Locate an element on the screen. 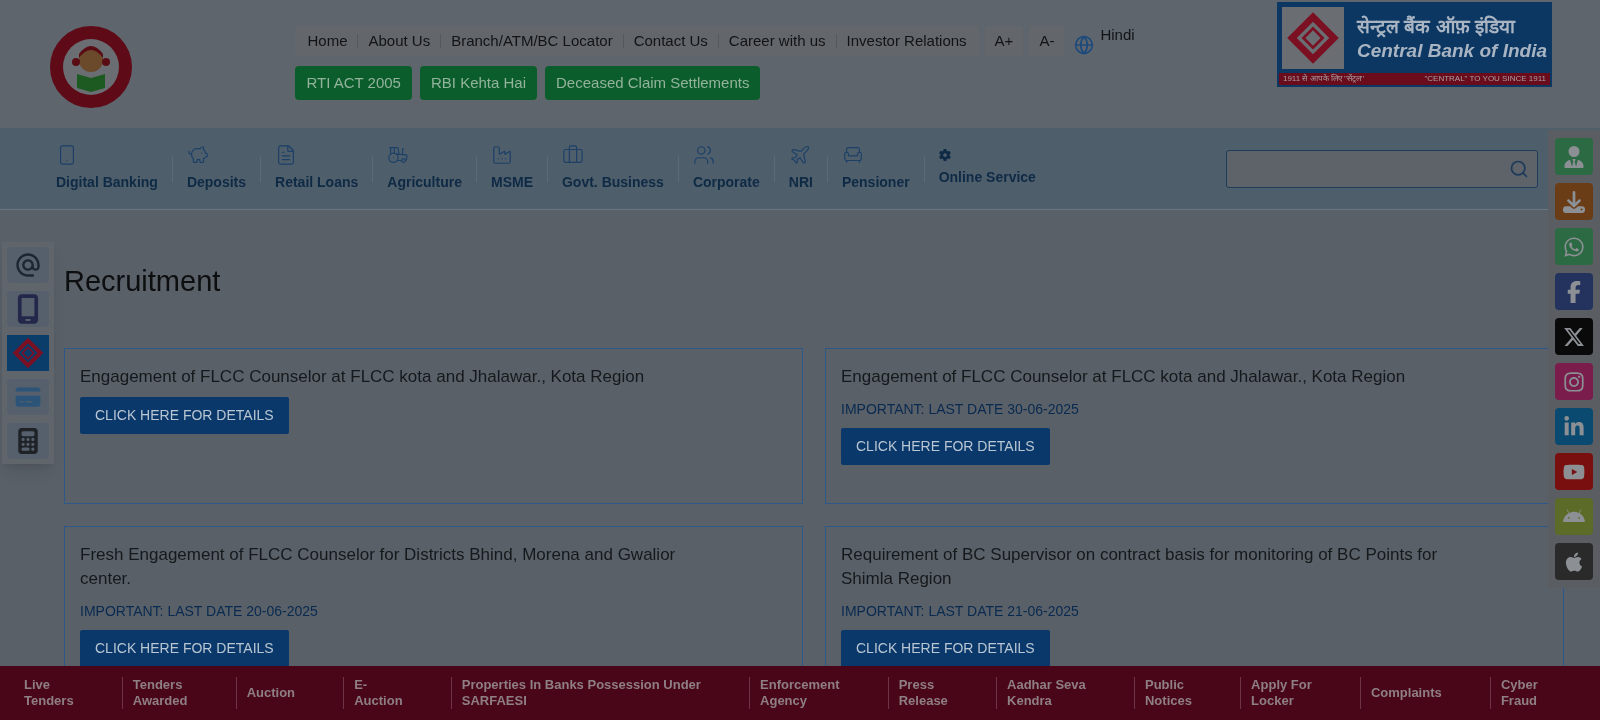 This screenshot has width=1600, height=720. download-icon is located at coordinates (1574, 201).